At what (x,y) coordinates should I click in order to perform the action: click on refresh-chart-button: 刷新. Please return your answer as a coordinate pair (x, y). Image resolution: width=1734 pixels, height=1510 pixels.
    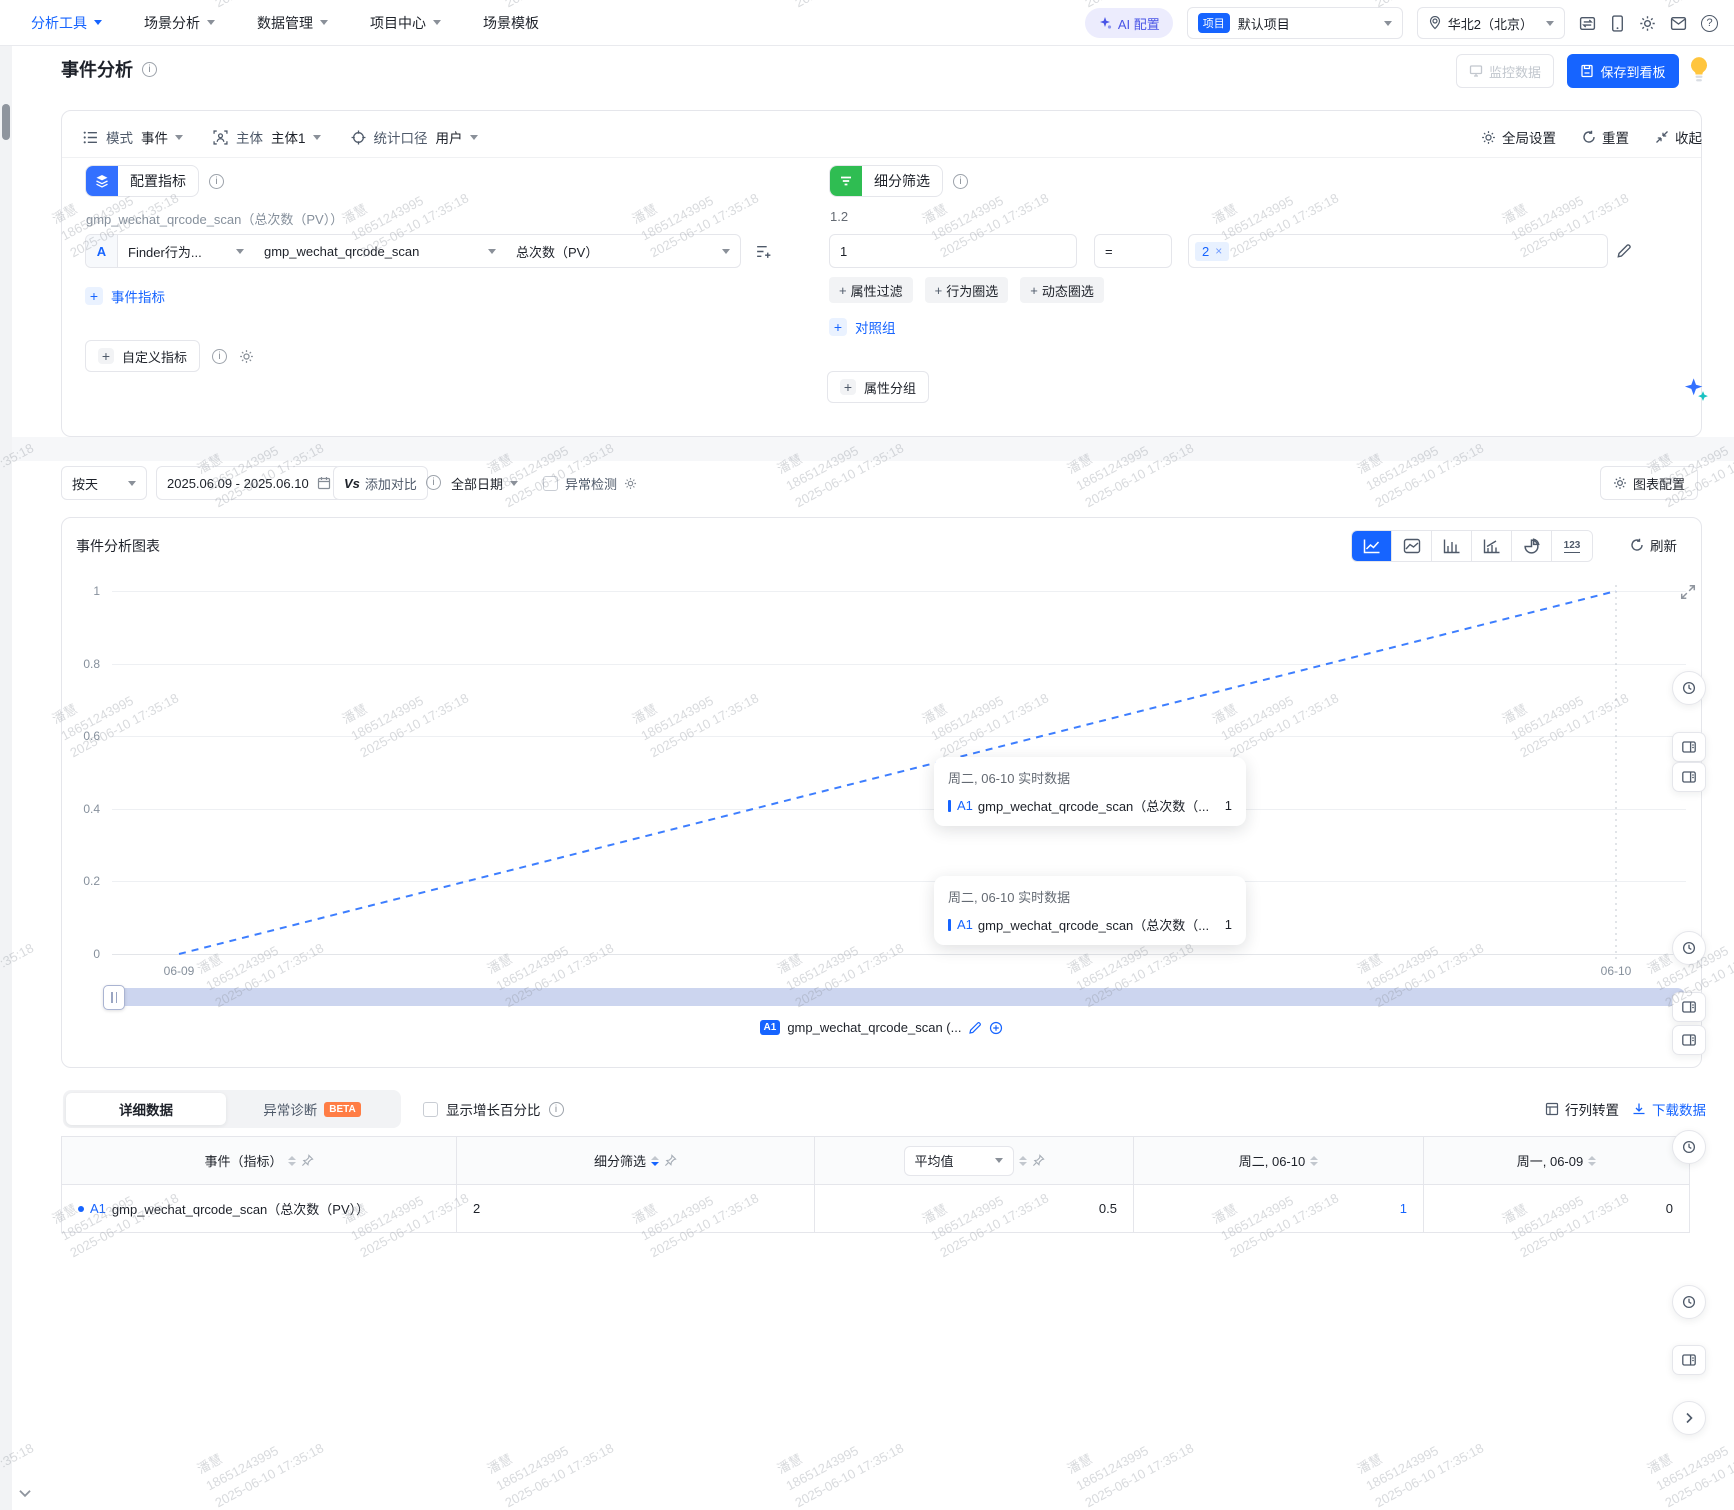
    Looking at the image, I should click on (1653, 545).